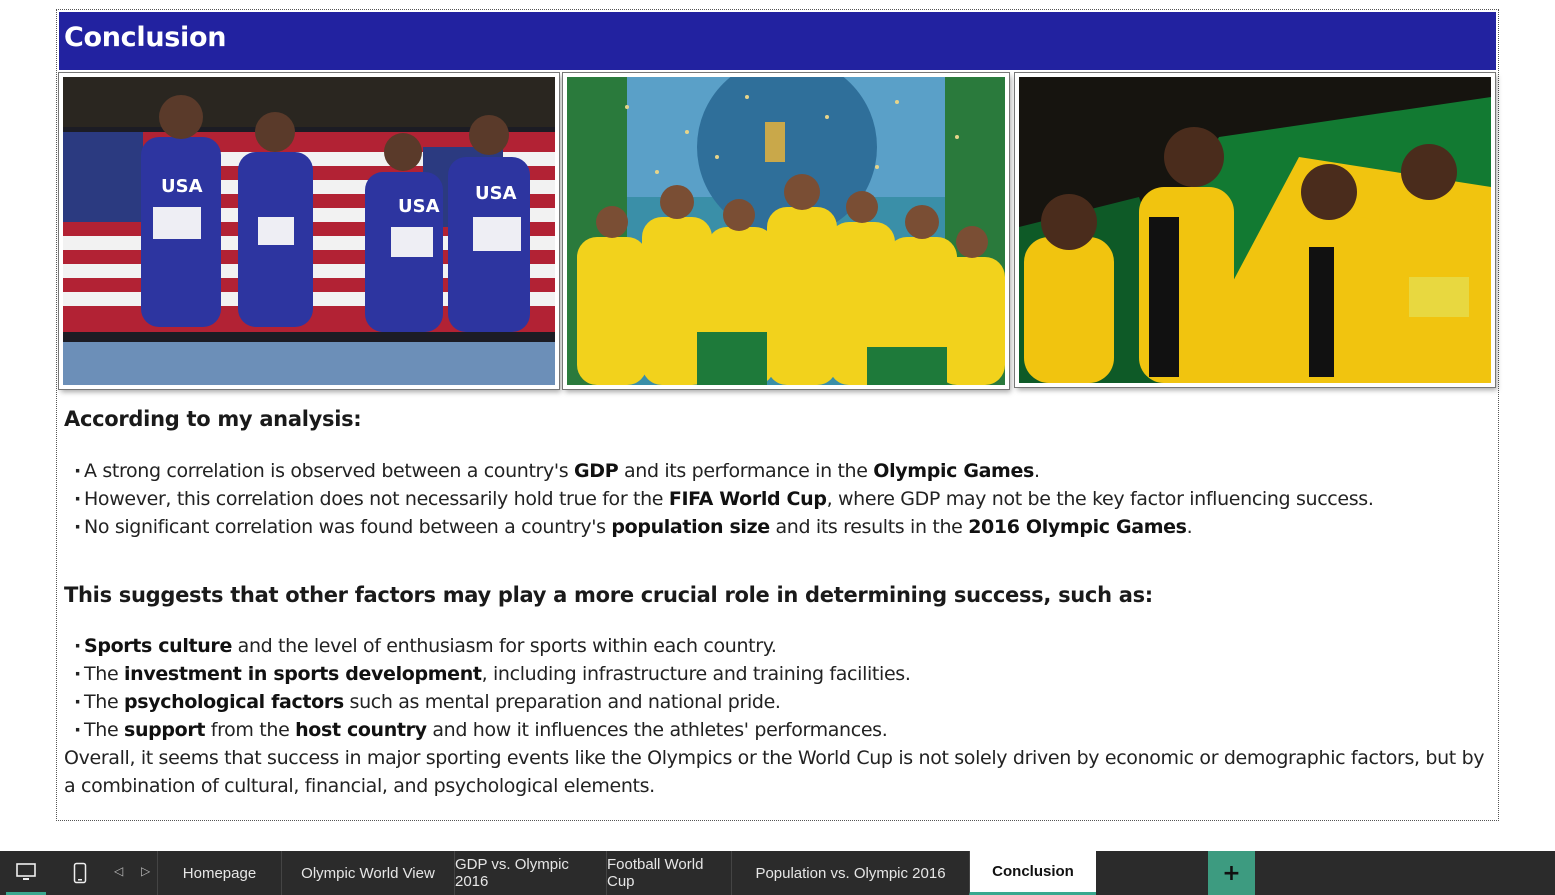  I want to click on analysis-heading: According to my analysis:, so click(213, 419).